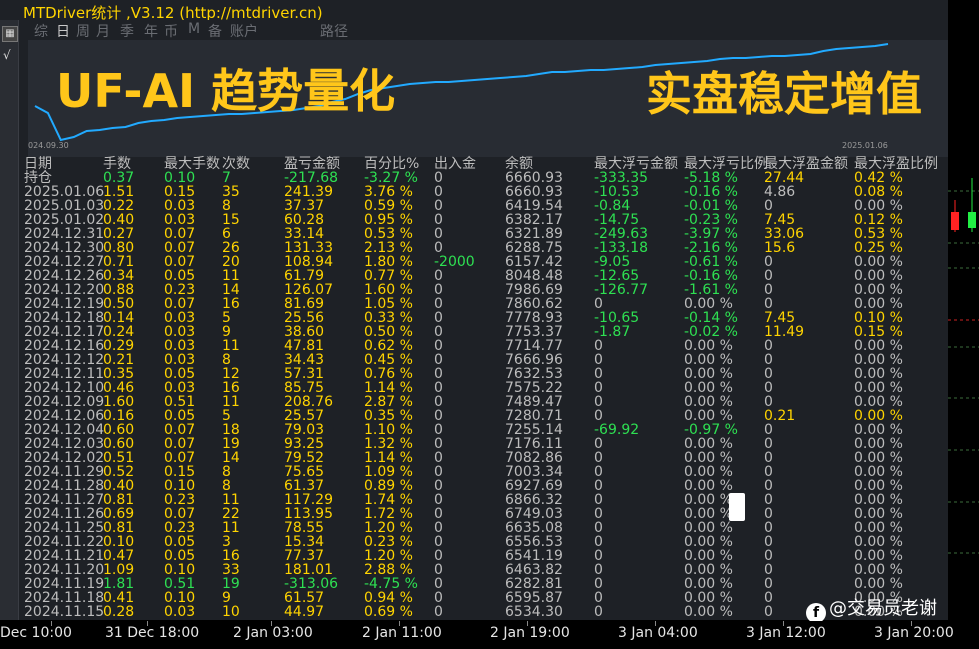  What do you see at coordinates (612, 332) in the screenshot?
I see `table-cell: -1.87` at bounding box center [612, 332].